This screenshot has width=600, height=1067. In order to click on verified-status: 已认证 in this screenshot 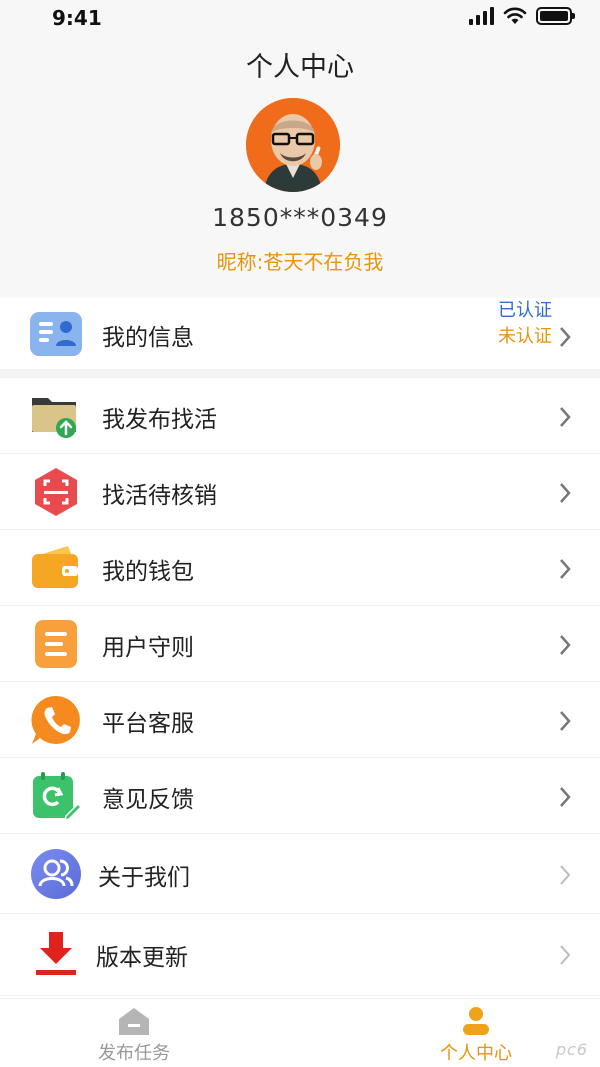, I will do `click(525, 310)`.